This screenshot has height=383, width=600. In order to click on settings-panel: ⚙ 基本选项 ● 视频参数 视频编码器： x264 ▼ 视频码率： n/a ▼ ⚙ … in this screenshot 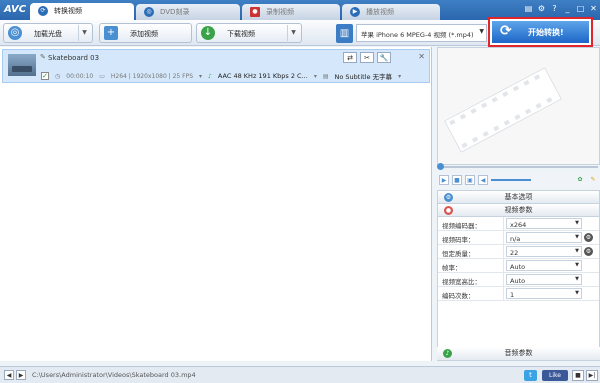, I will do `click(518, 275)`.